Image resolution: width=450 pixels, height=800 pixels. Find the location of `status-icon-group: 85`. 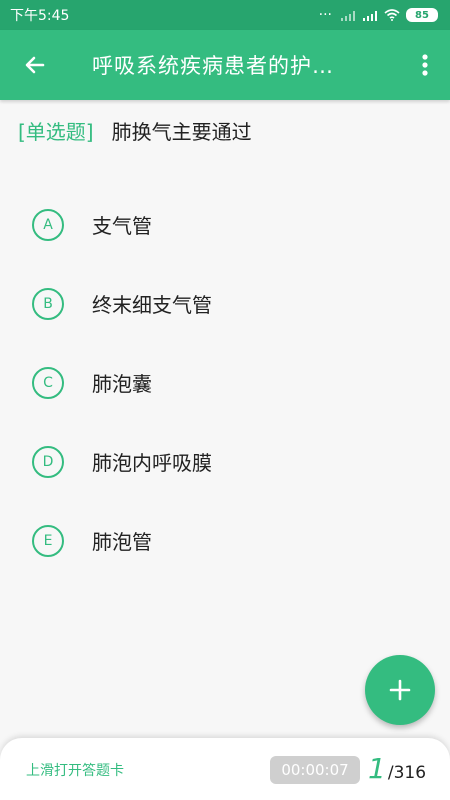

status-icon-group: 85 is located at coordinates (389, 15).